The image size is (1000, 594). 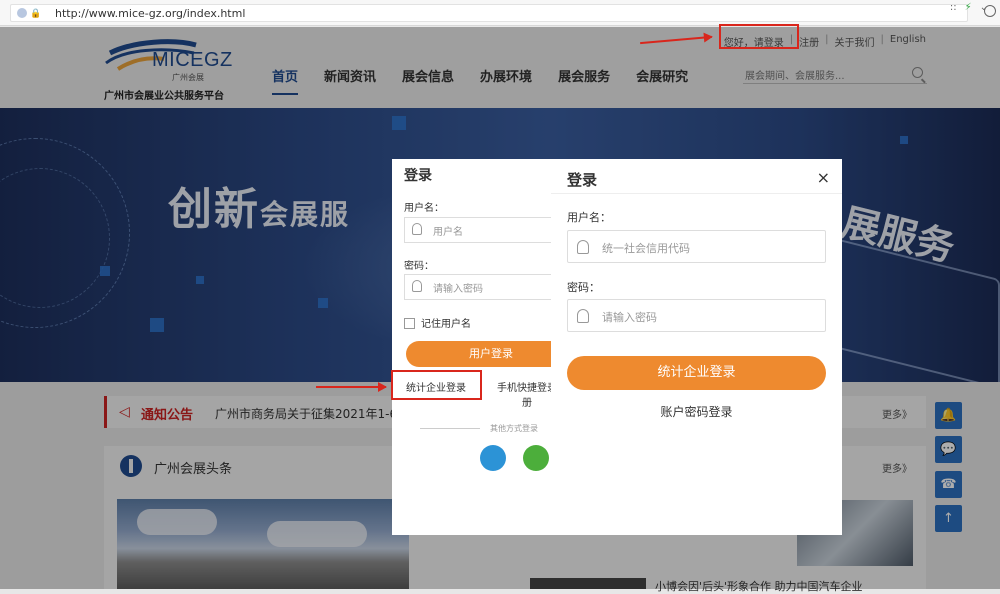 What do you see at coordinates (696, 411) in the screenshot?
I see `account-password-login-link: 账户密码登录` at bounding box center [696, 411].